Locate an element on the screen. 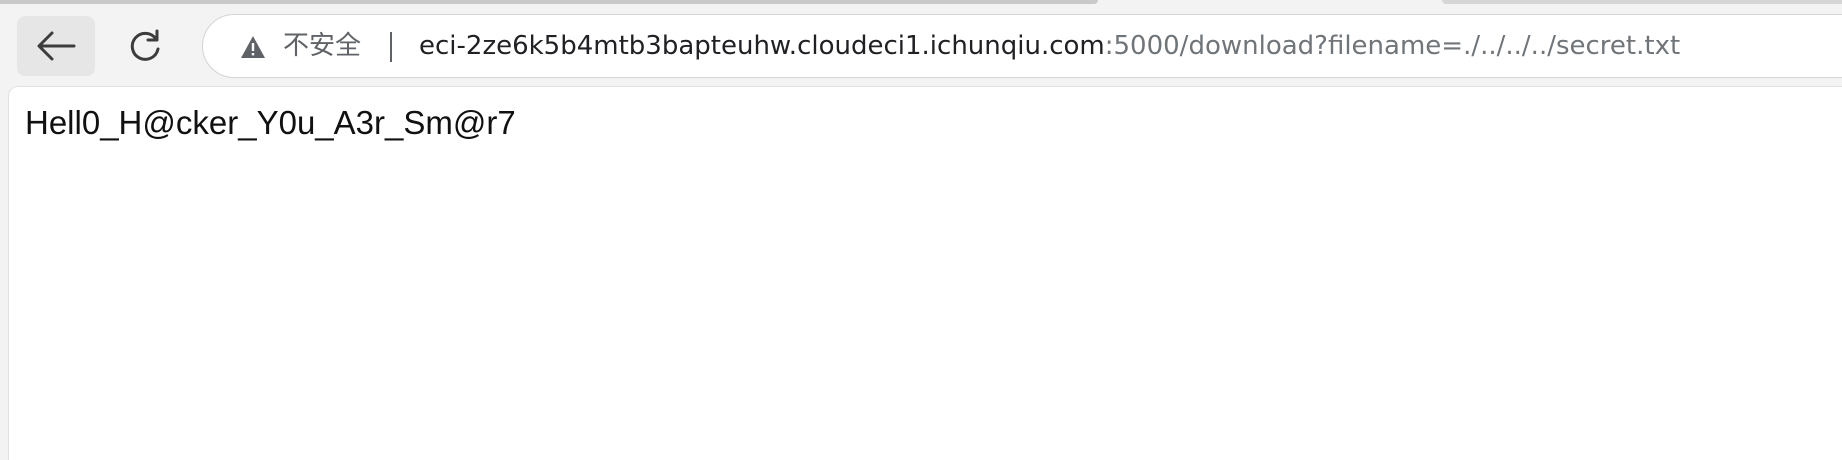  reload-button is located at coordinates (145, 46).